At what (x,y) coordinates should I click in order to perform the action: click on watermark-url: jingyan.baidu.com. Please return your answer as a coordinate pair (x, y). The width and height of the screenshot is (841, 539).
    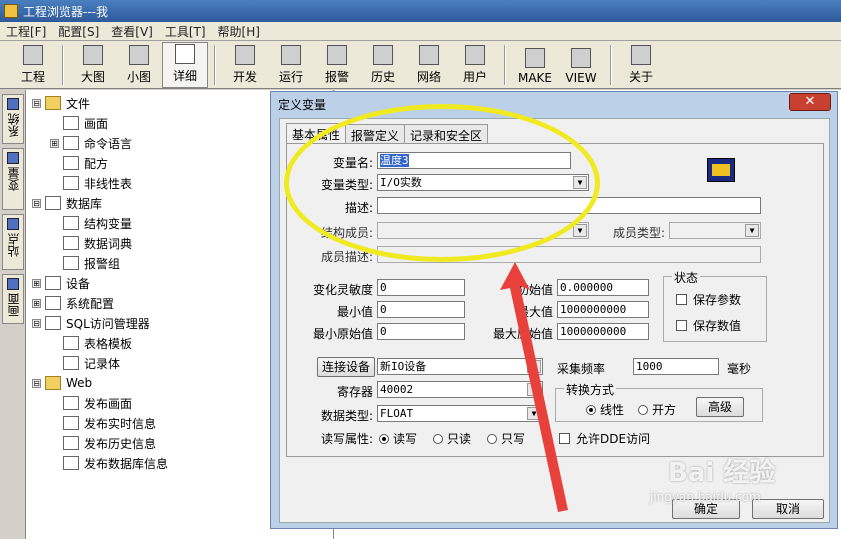
    Looking at the image, I should click on (705, 497).